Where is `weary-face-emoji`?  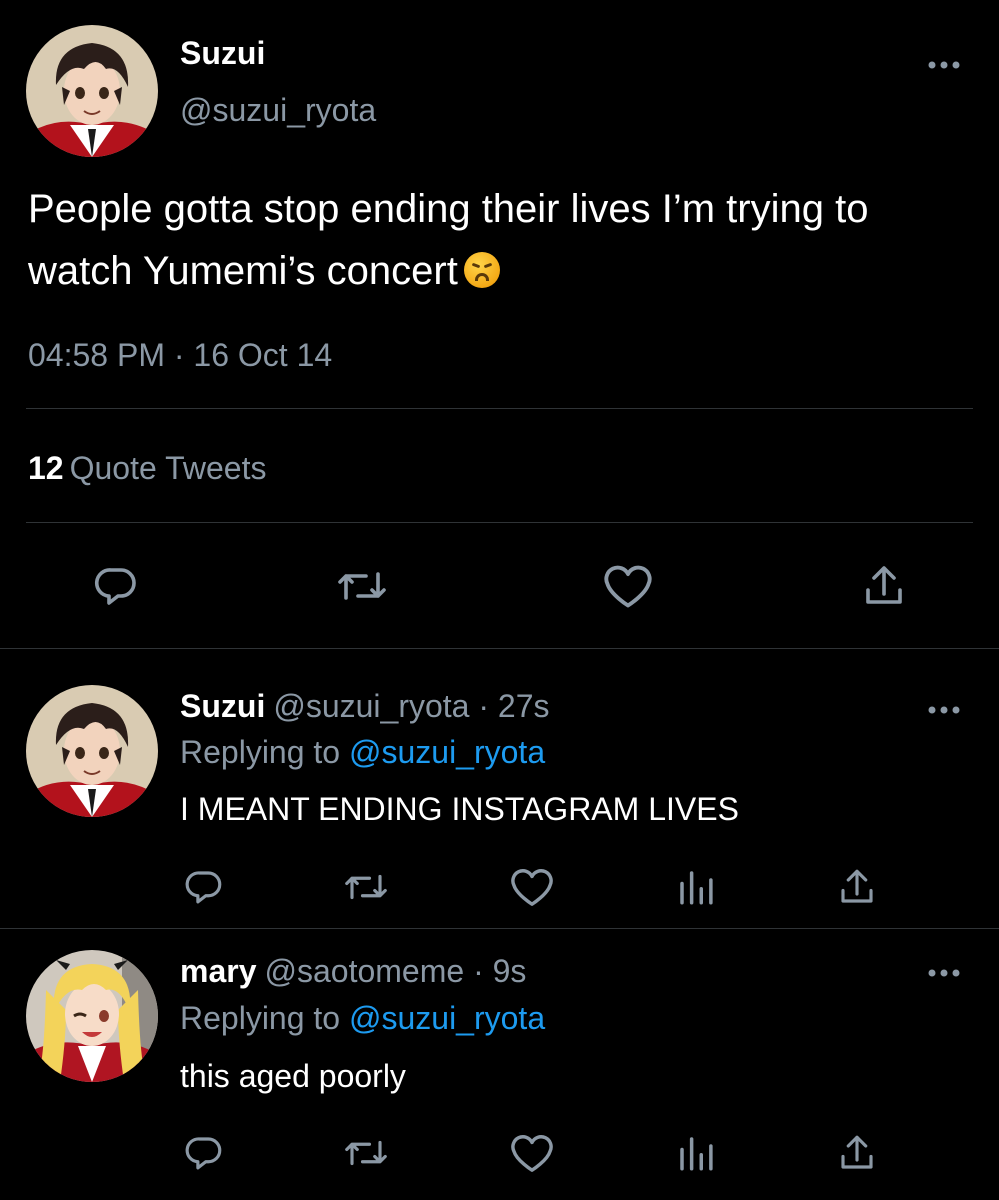
weary-face-emoji is located at coordinates (481, 270).